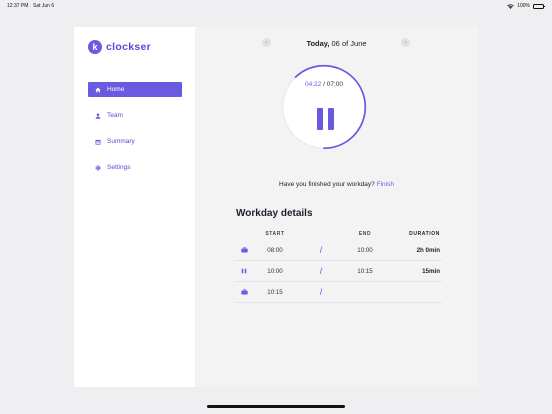  What do you see at coordinates (135, 89) in the screenshot?
I see `sidebar-item-home: Home` at bounding box center [135, 89].